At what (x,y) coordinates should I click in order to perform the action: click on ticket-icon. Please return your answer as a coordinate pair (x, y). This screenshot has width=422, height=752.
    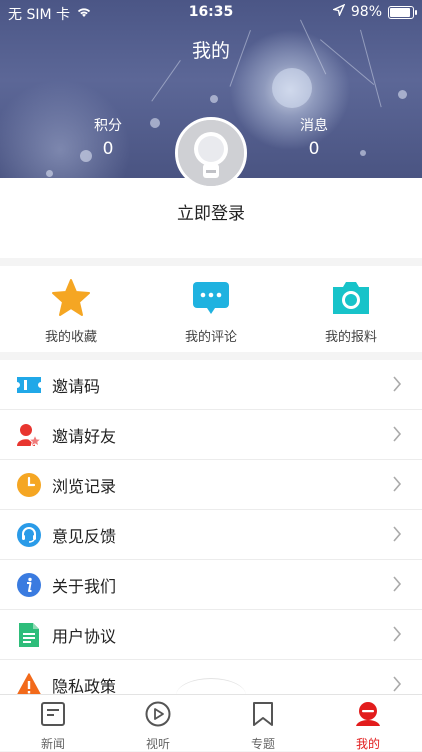
    Looking at the image, I should click on (29, 385).